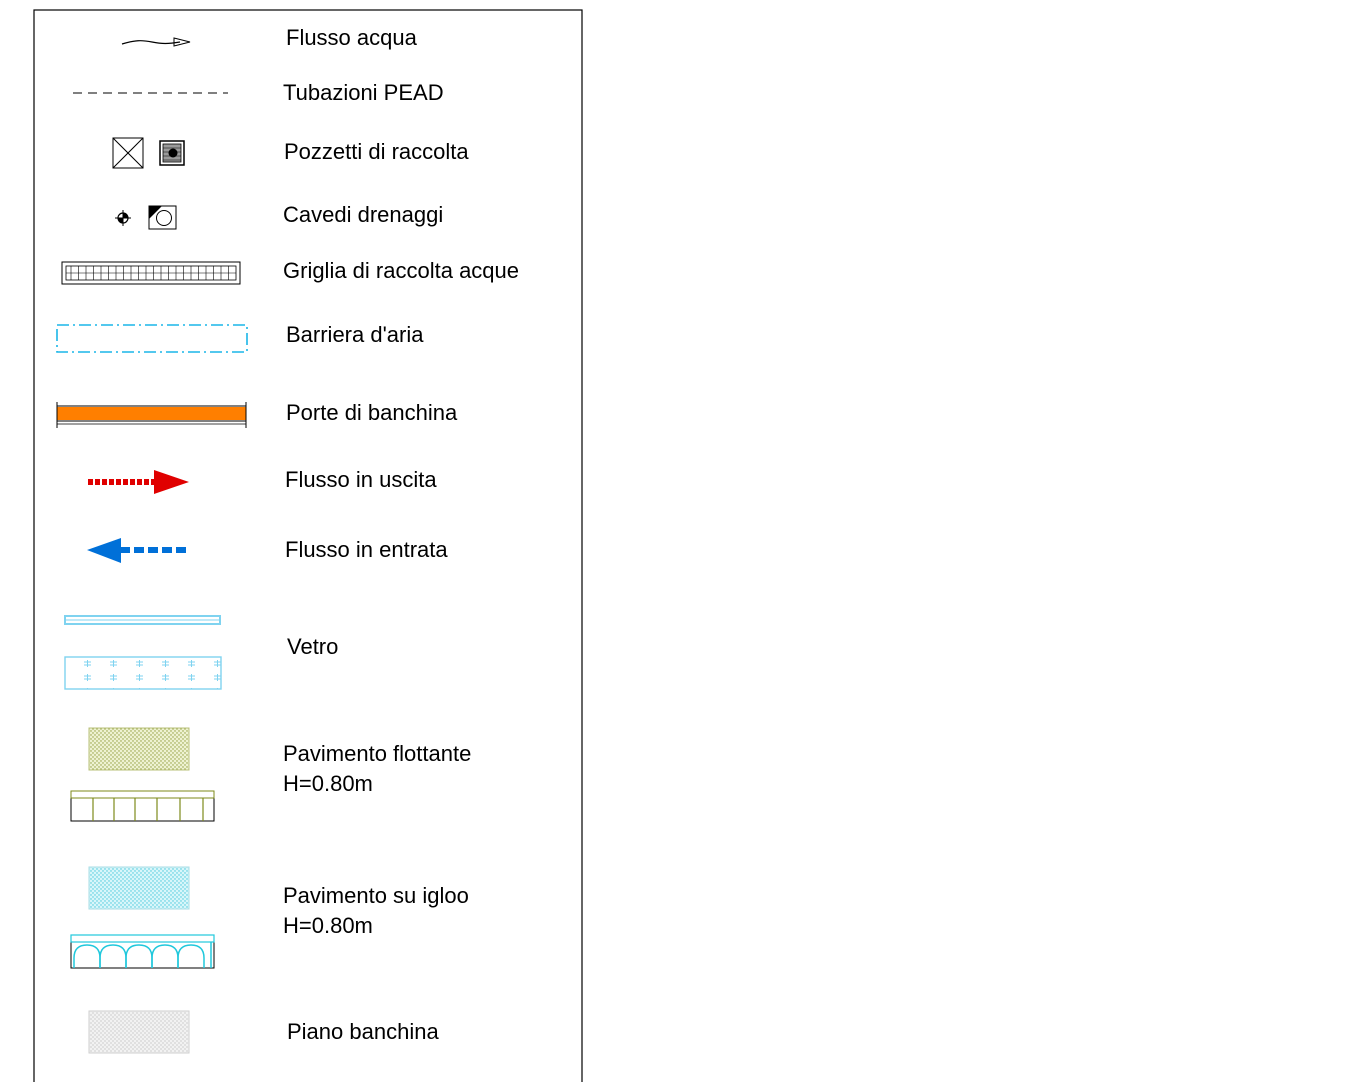  What do you see at coordinates (156, 42) in the screenshot?
I see `wavy-arrow-icon` at bounding box center [156, 42].